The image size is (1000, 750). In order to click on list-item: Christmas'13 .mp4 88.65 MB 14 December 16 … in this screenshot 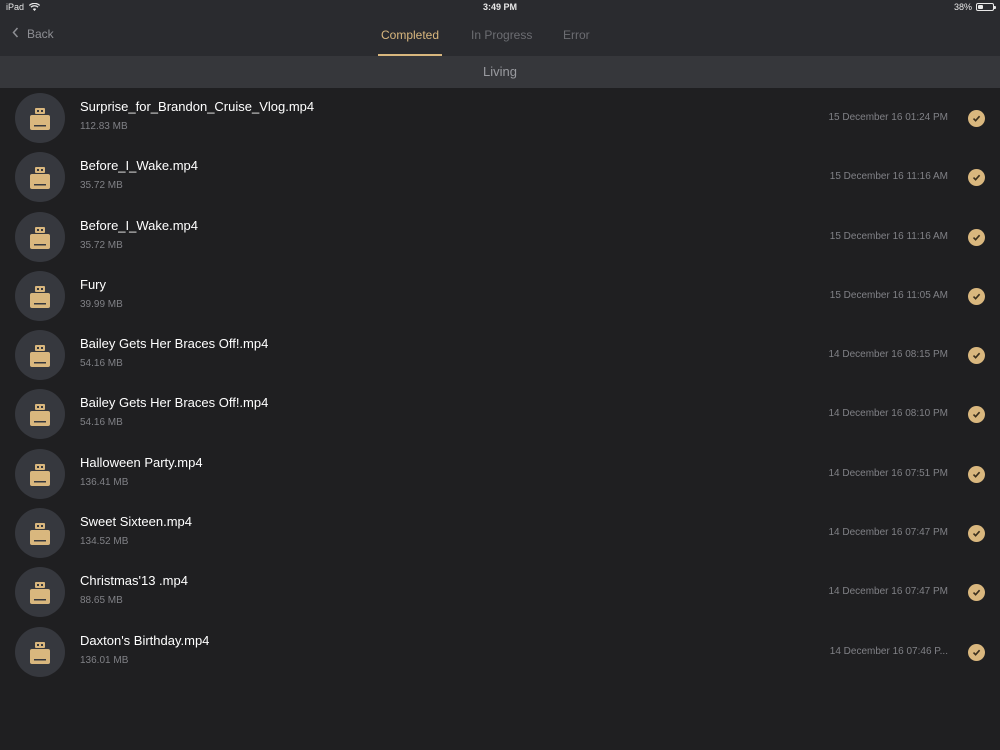, I will do `click(500, 591)`.